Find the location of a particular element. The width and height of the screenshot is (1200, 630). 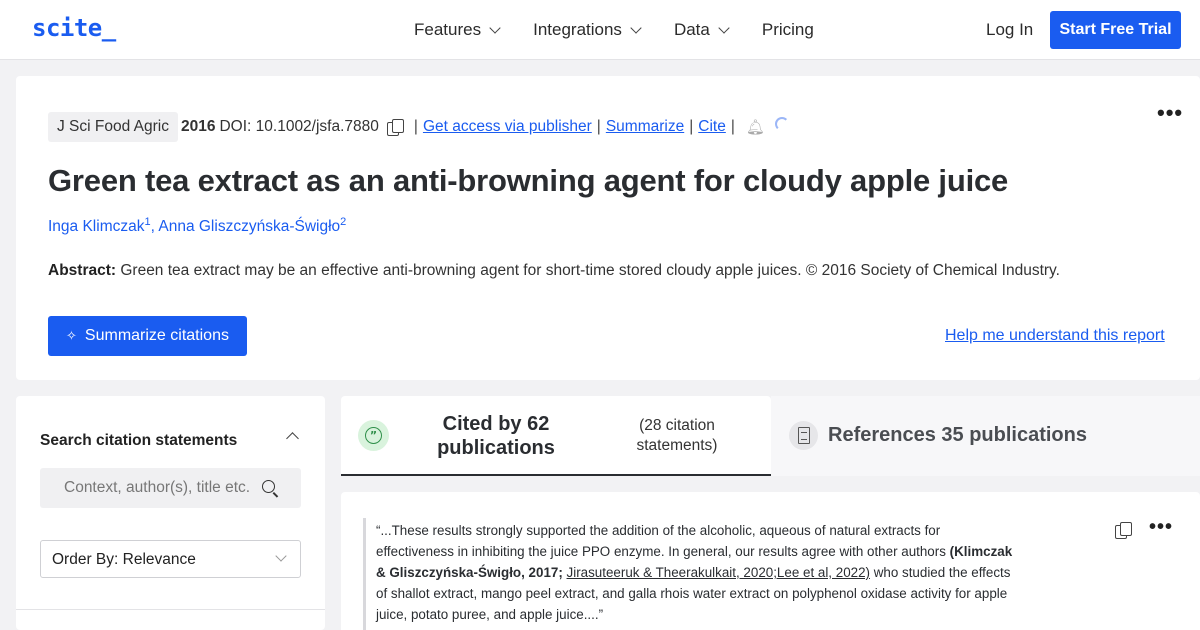

nav-menu: Features Integrations Data Pricing is located at coordinates (614, 30).